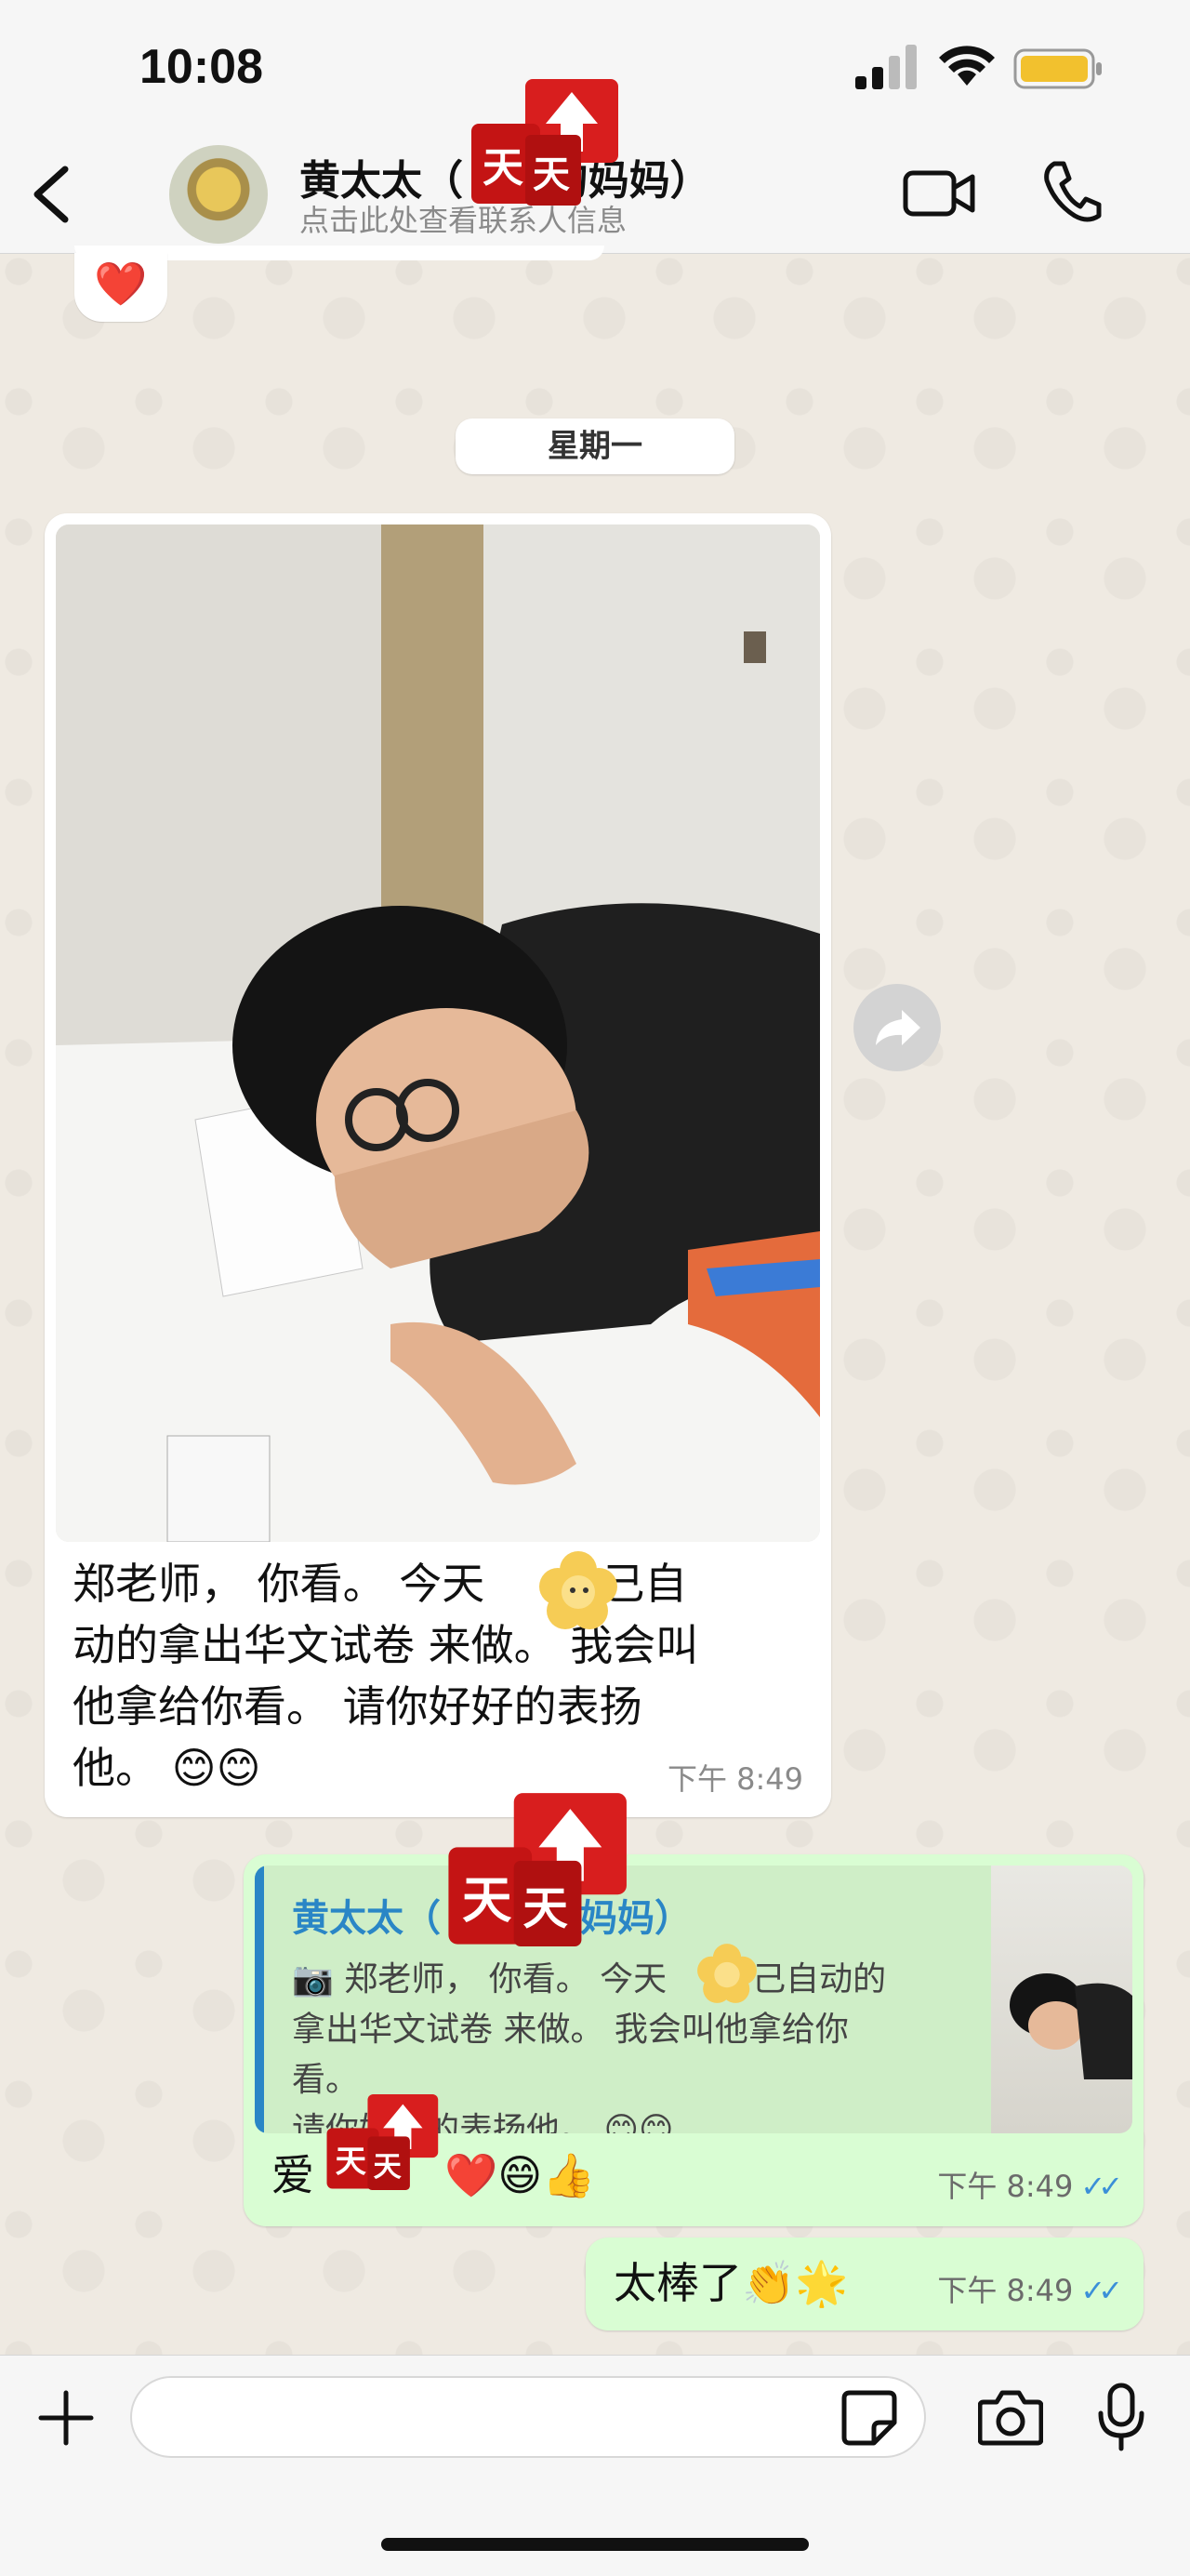  I want to click on reply-emojis: ❤️😄👍, so click(520, 2175).